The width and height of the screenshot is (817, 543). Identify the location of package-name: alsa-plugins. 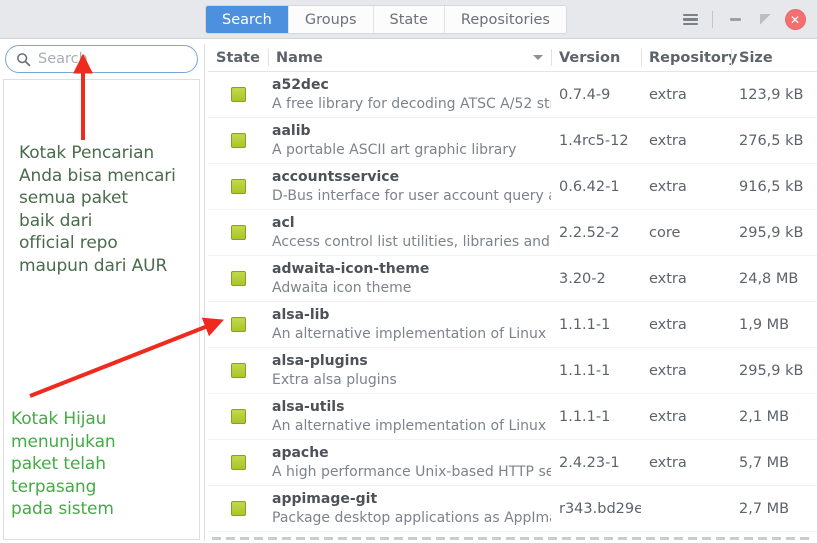
(320, 360).